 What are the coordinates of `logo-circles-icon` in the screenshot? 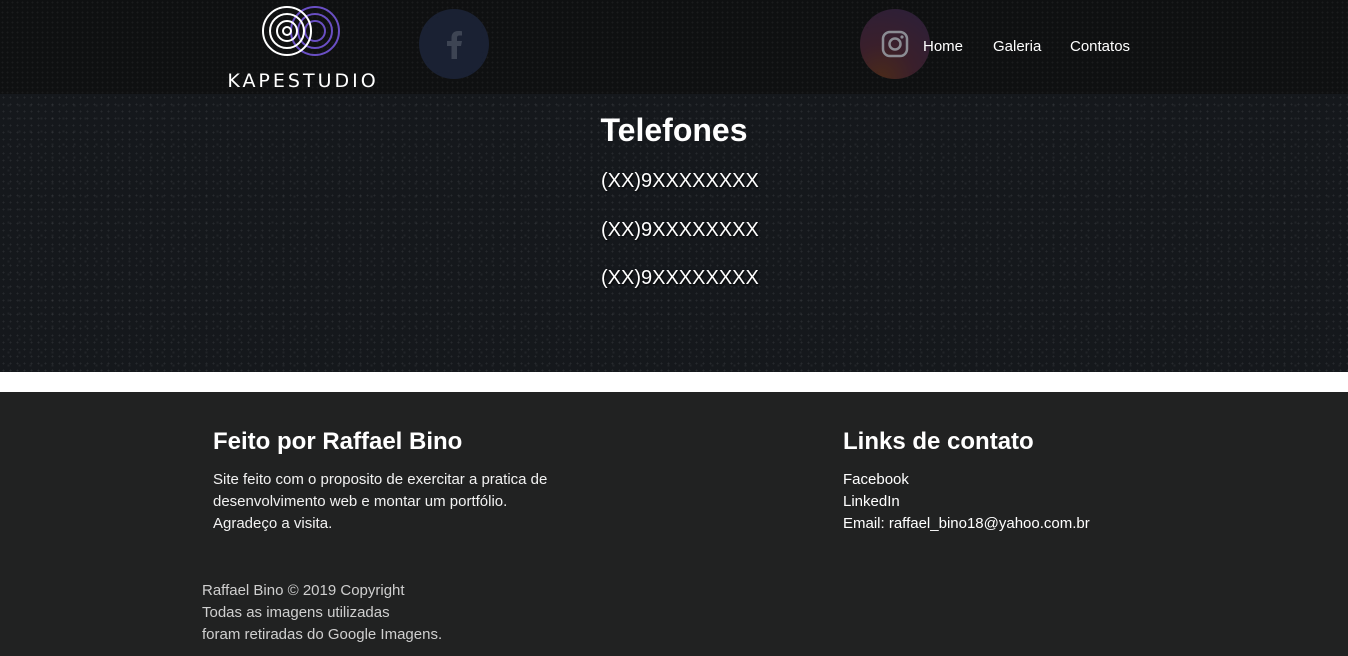 It's located at (301, 31).